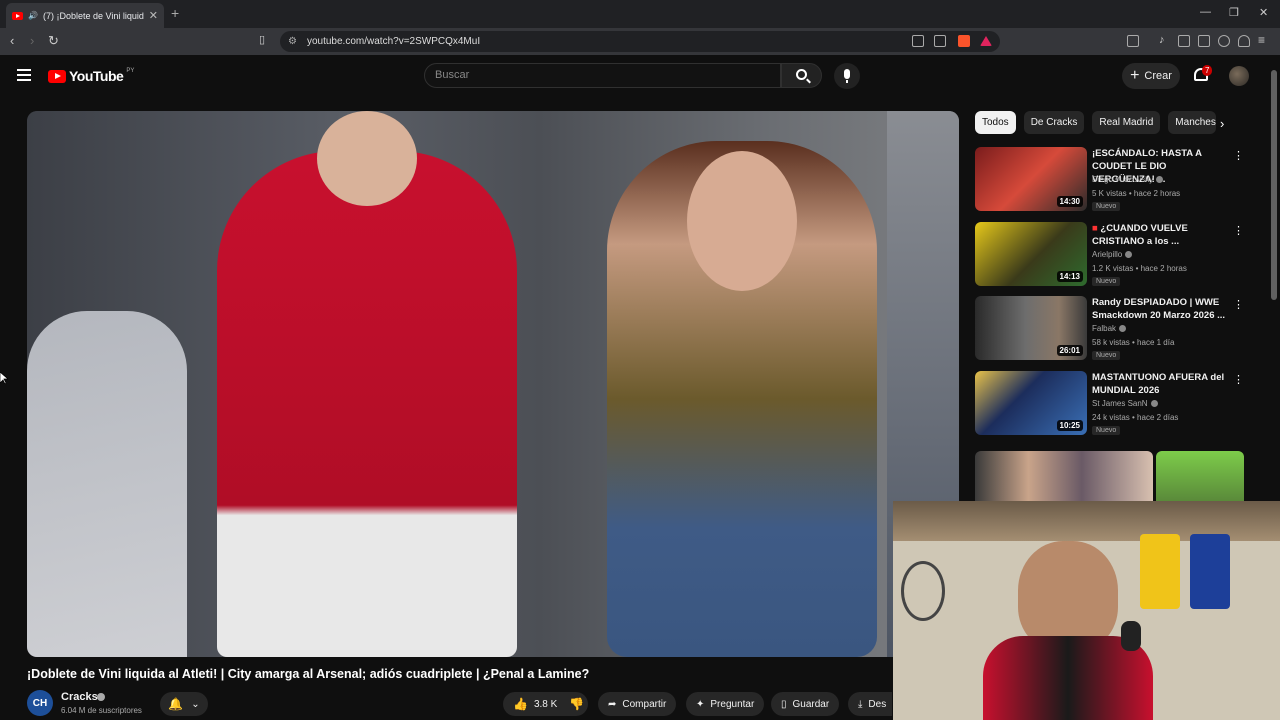  I want to click on bookmark-save-icon: ▯, so click(784, 704).